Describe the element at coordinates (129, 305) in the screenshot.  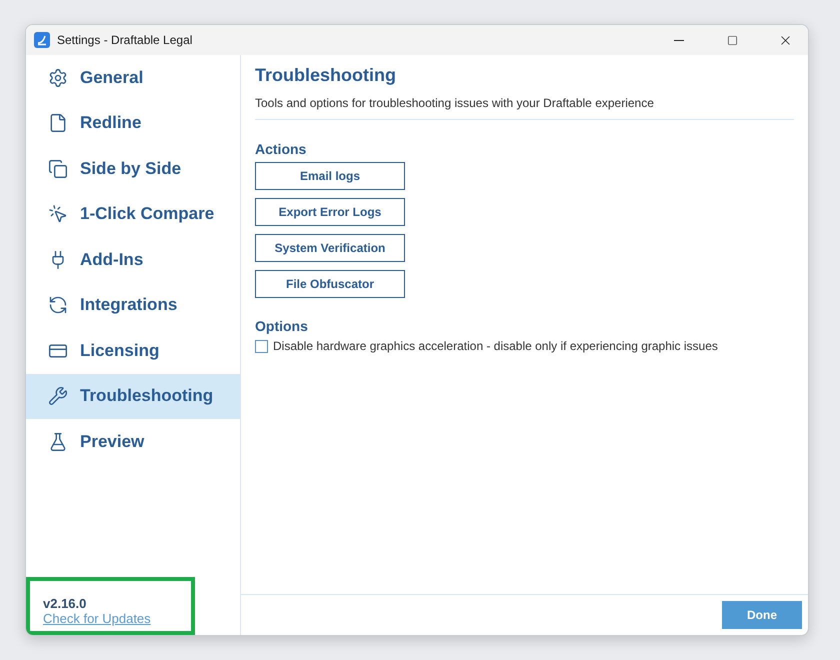
I see `sidebar-item-label: Integrations` at that location.